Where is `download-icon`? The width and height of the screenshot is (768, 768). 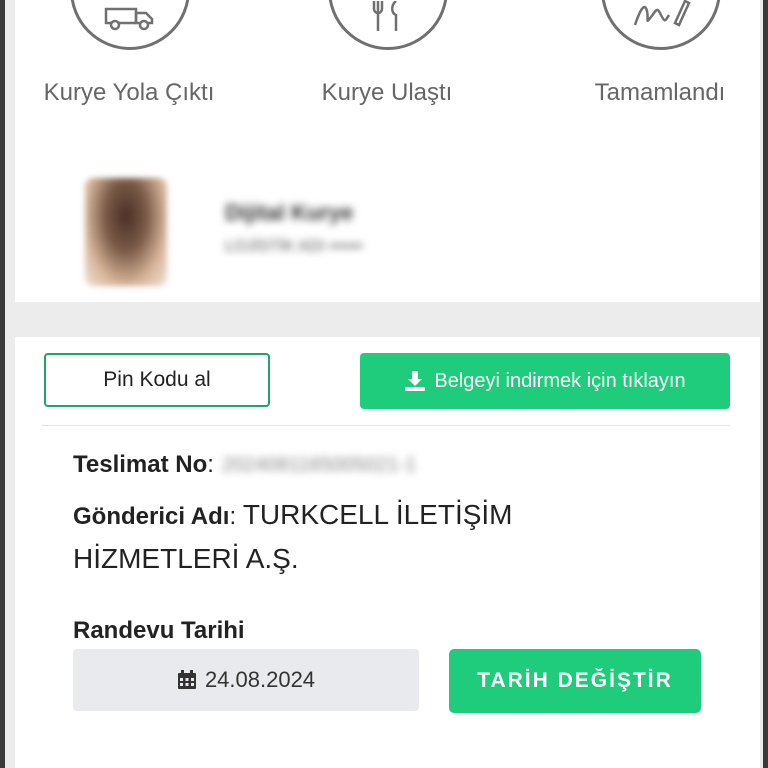
download-icon is located at coordinates (415, 381).